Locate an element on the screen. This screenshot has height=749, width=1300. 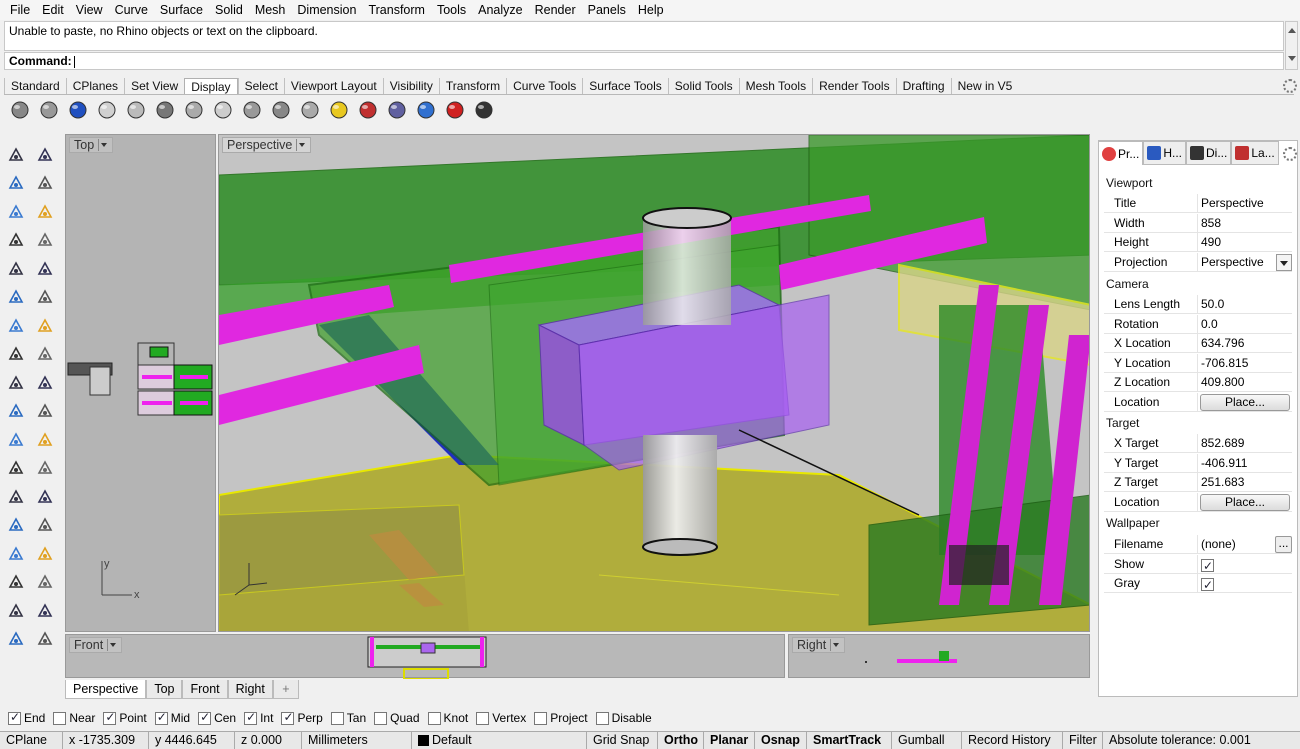
tab-curve-tools: Curve Tools is located at coordinates (544, 86).